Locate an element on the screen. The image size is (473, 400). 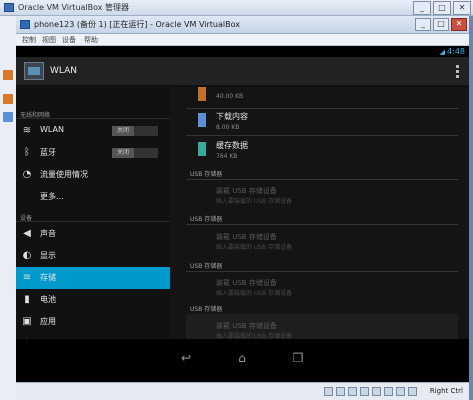
menu-control: 控制 is located at coordinates (29, 40).